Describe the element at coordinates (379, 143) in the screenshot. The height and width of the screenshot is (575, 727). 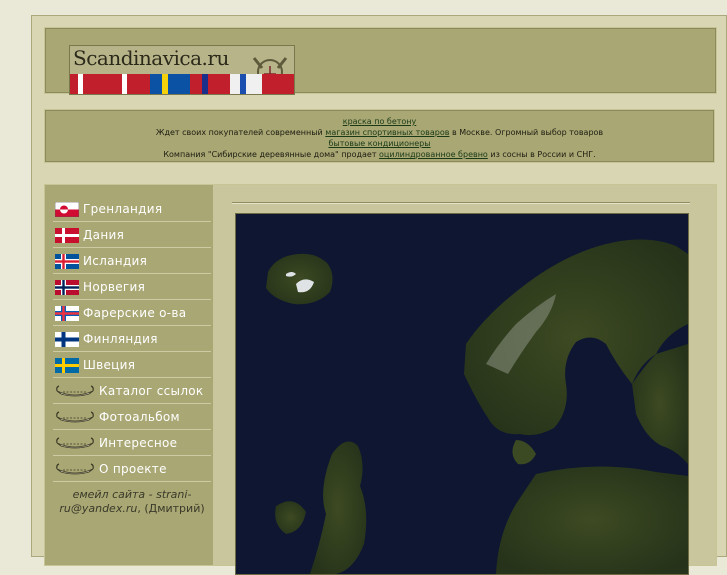
I see `ad-link-conditioners: бытовые кондиционеры` at that location.